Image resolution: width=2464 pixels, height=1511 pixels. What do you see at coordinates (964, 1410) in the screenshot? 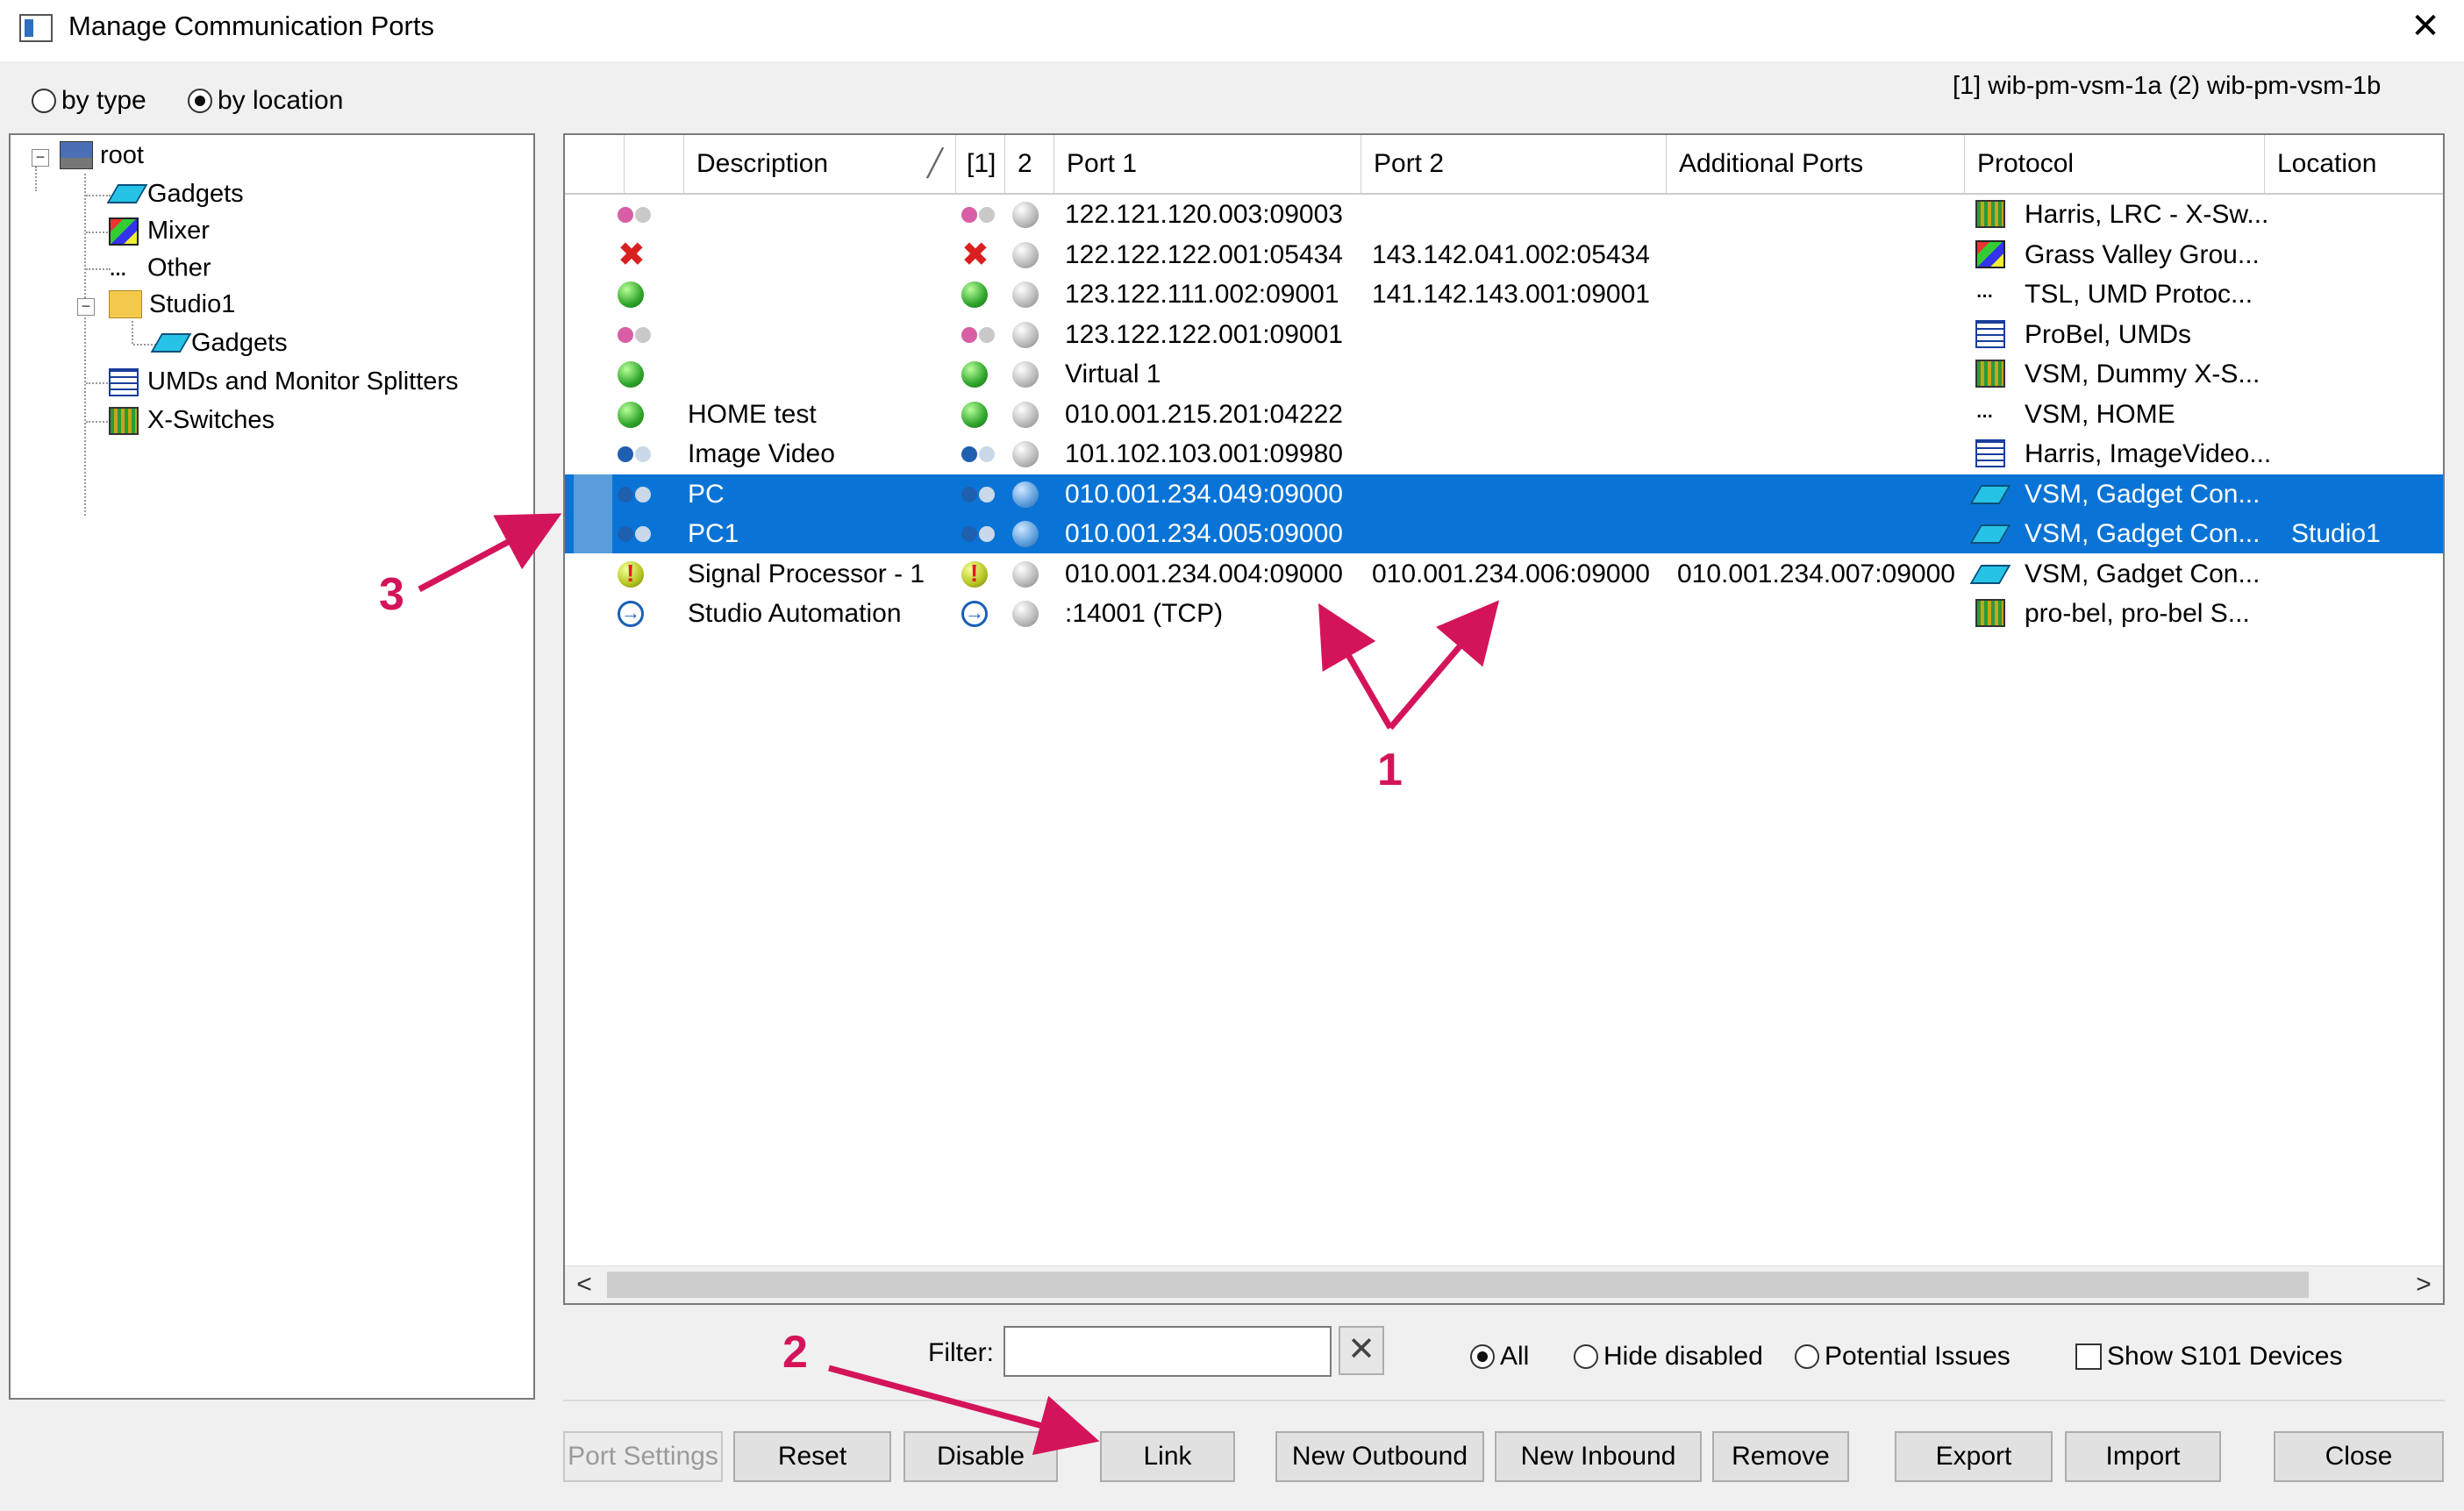
I see `arrow-to-link` at bounding box center [964, 1410].